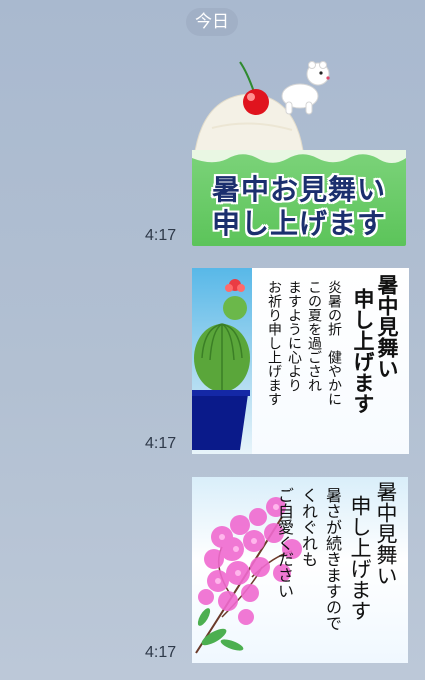 This screenshot has height=680, width=425. I want to click on sticker-summer-greeting-shaved-ice: 暑中お見舞い 申し上げます, so click(299, 152).